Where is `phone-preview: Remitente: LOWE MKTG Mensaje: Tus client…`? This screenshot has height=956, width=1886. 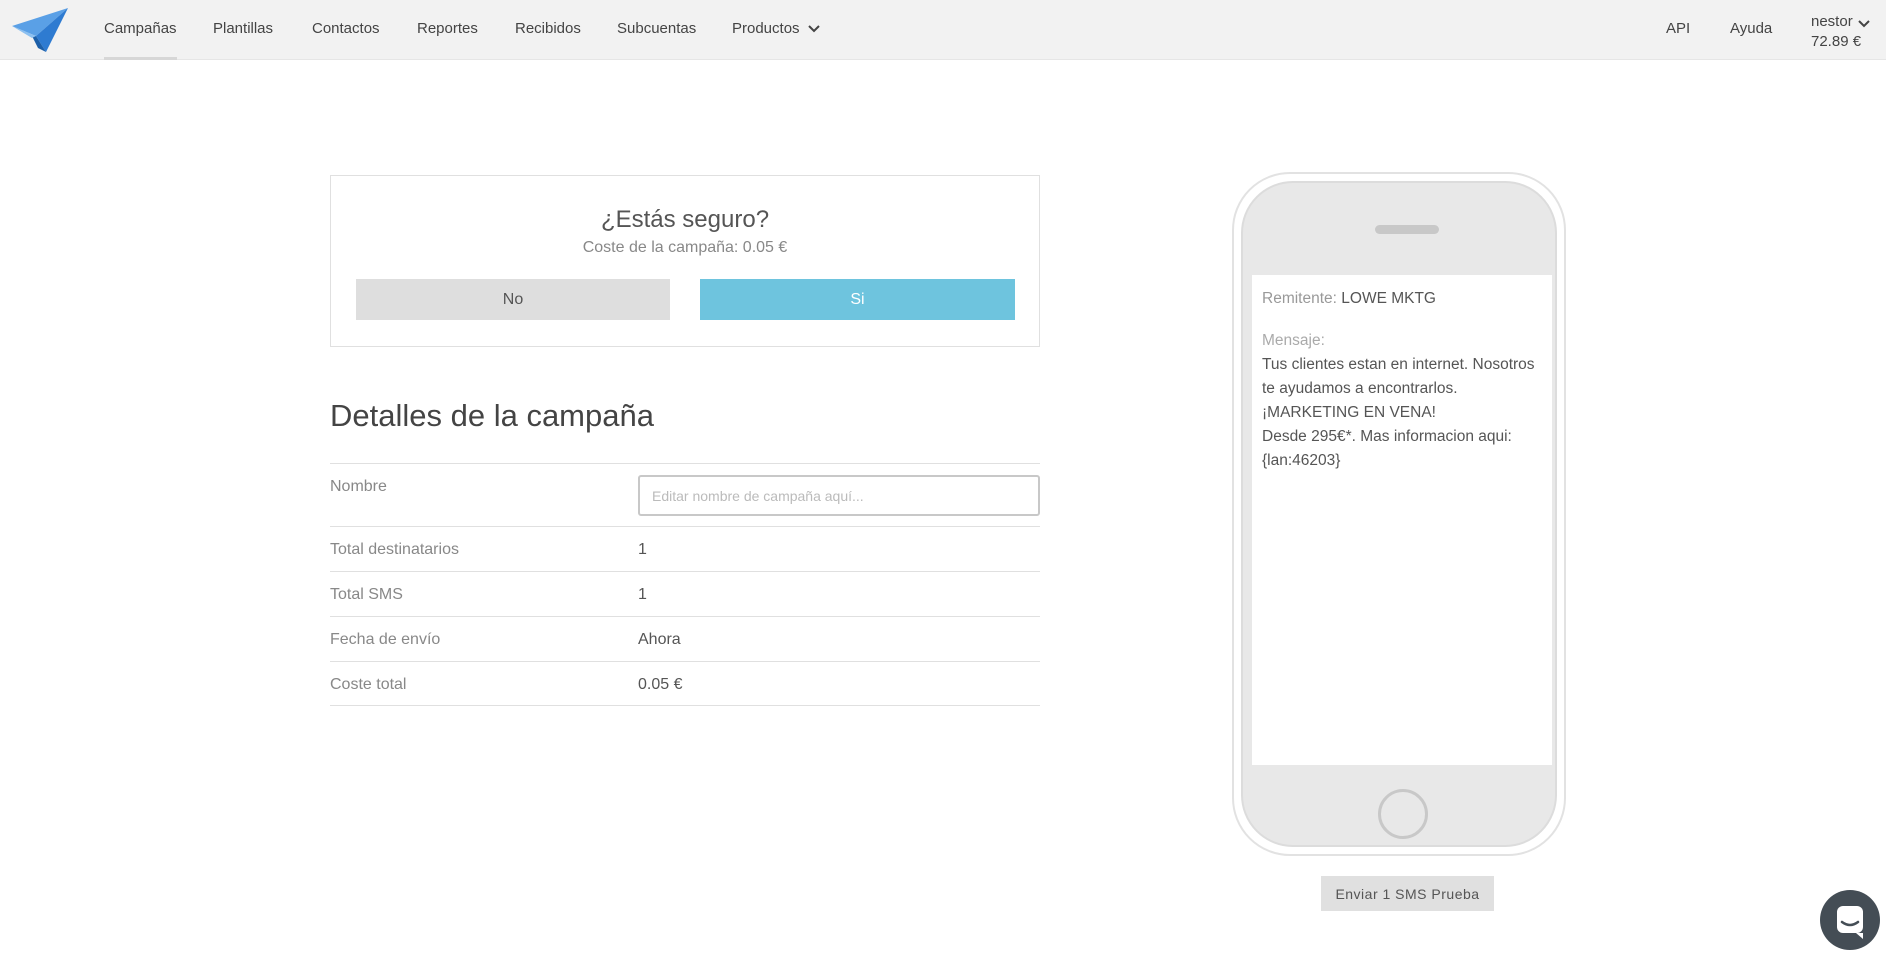 phone-preview: Remitente: LOWE MKTG Mensaje: Tus client… is located at coordinates (1399, 514).